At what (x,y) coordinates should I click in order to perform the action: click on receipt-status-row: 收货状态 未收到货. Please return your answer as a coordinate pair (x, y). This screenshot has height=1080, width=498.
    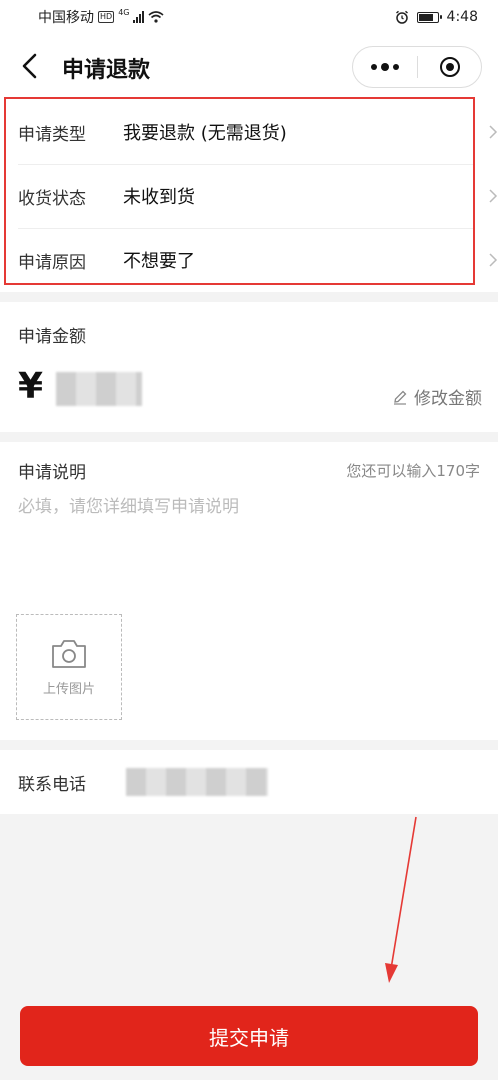
    Looking at the image, I should click on (249, 196).